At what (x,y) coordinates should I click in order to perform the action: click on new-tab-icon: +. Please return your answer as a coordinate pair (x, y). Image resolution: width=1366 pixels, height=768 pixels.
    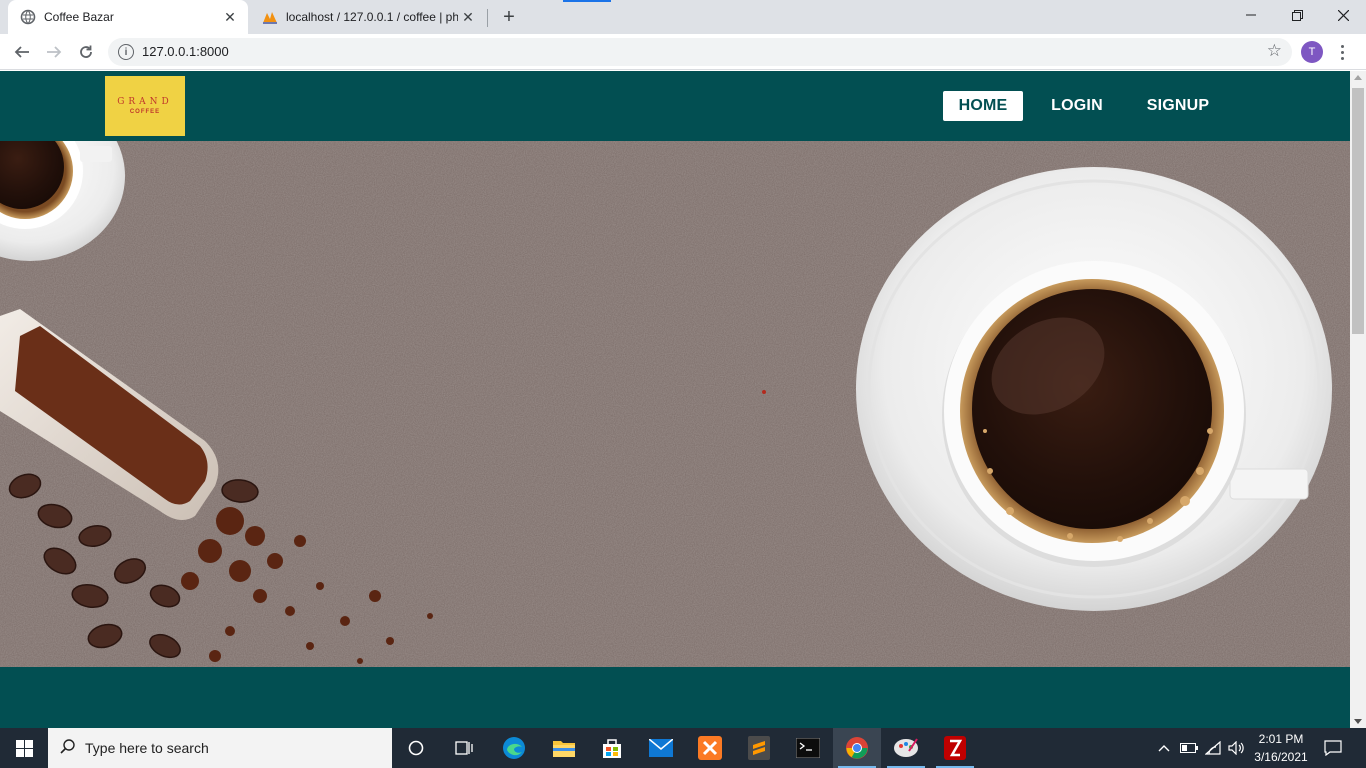
    Looking at the image, I should click on (509, 17).